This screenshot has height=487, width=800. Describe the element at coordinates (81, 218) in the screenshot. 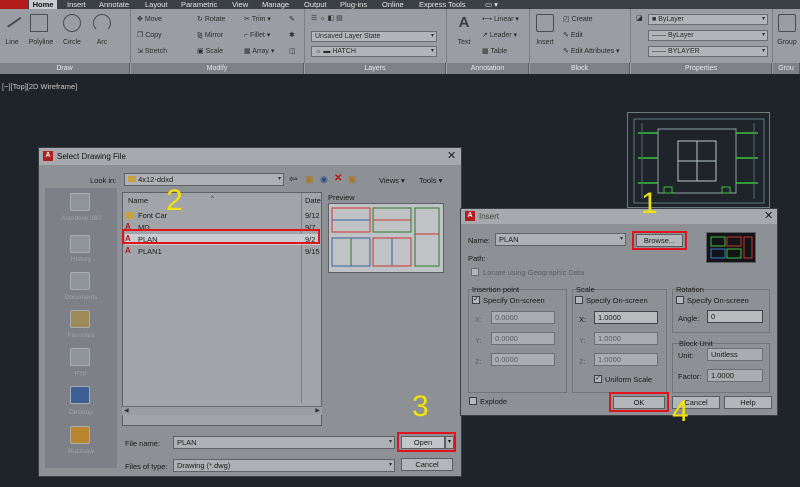

I see `place-autodesk-360: Autodesk 360` at that location.